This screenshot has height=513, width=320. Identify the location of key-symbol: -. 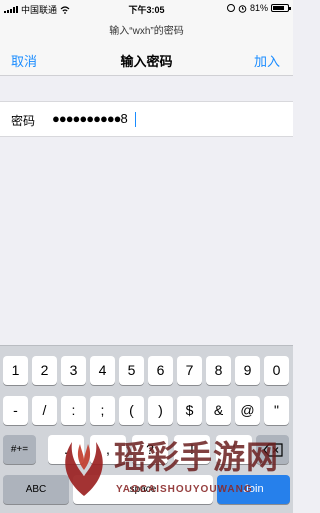
(15, 410).